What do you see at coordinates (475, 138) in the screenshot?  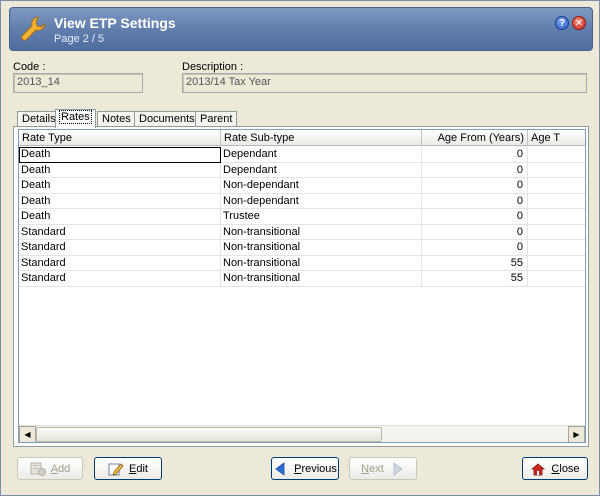 I see `column-header-age-from: Age From (Years)` at bounding box center [475, 138].